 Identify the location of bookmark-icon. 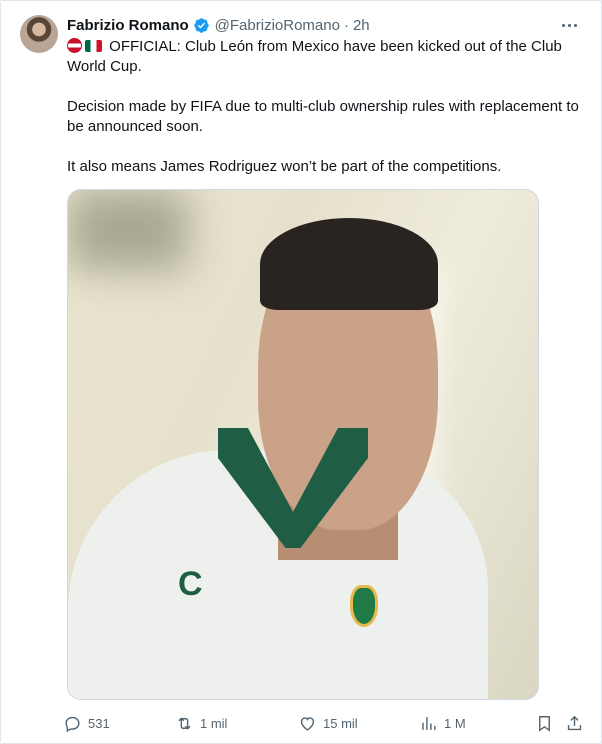
(544, 723).